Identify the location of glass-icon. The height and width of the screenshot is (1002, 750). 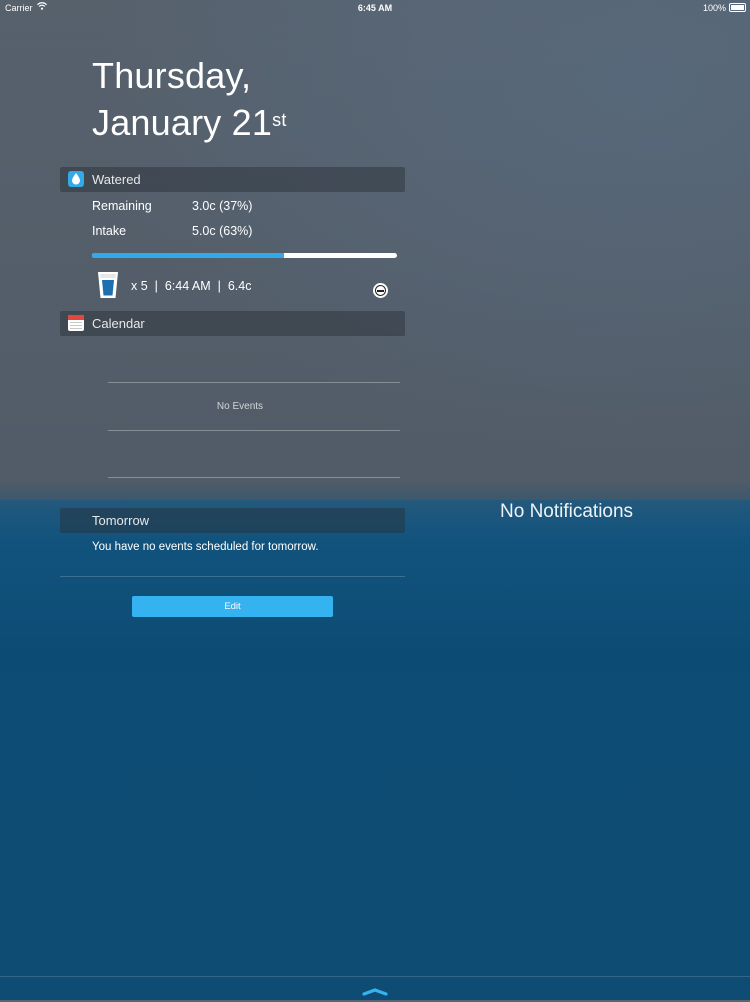
(108, 285).